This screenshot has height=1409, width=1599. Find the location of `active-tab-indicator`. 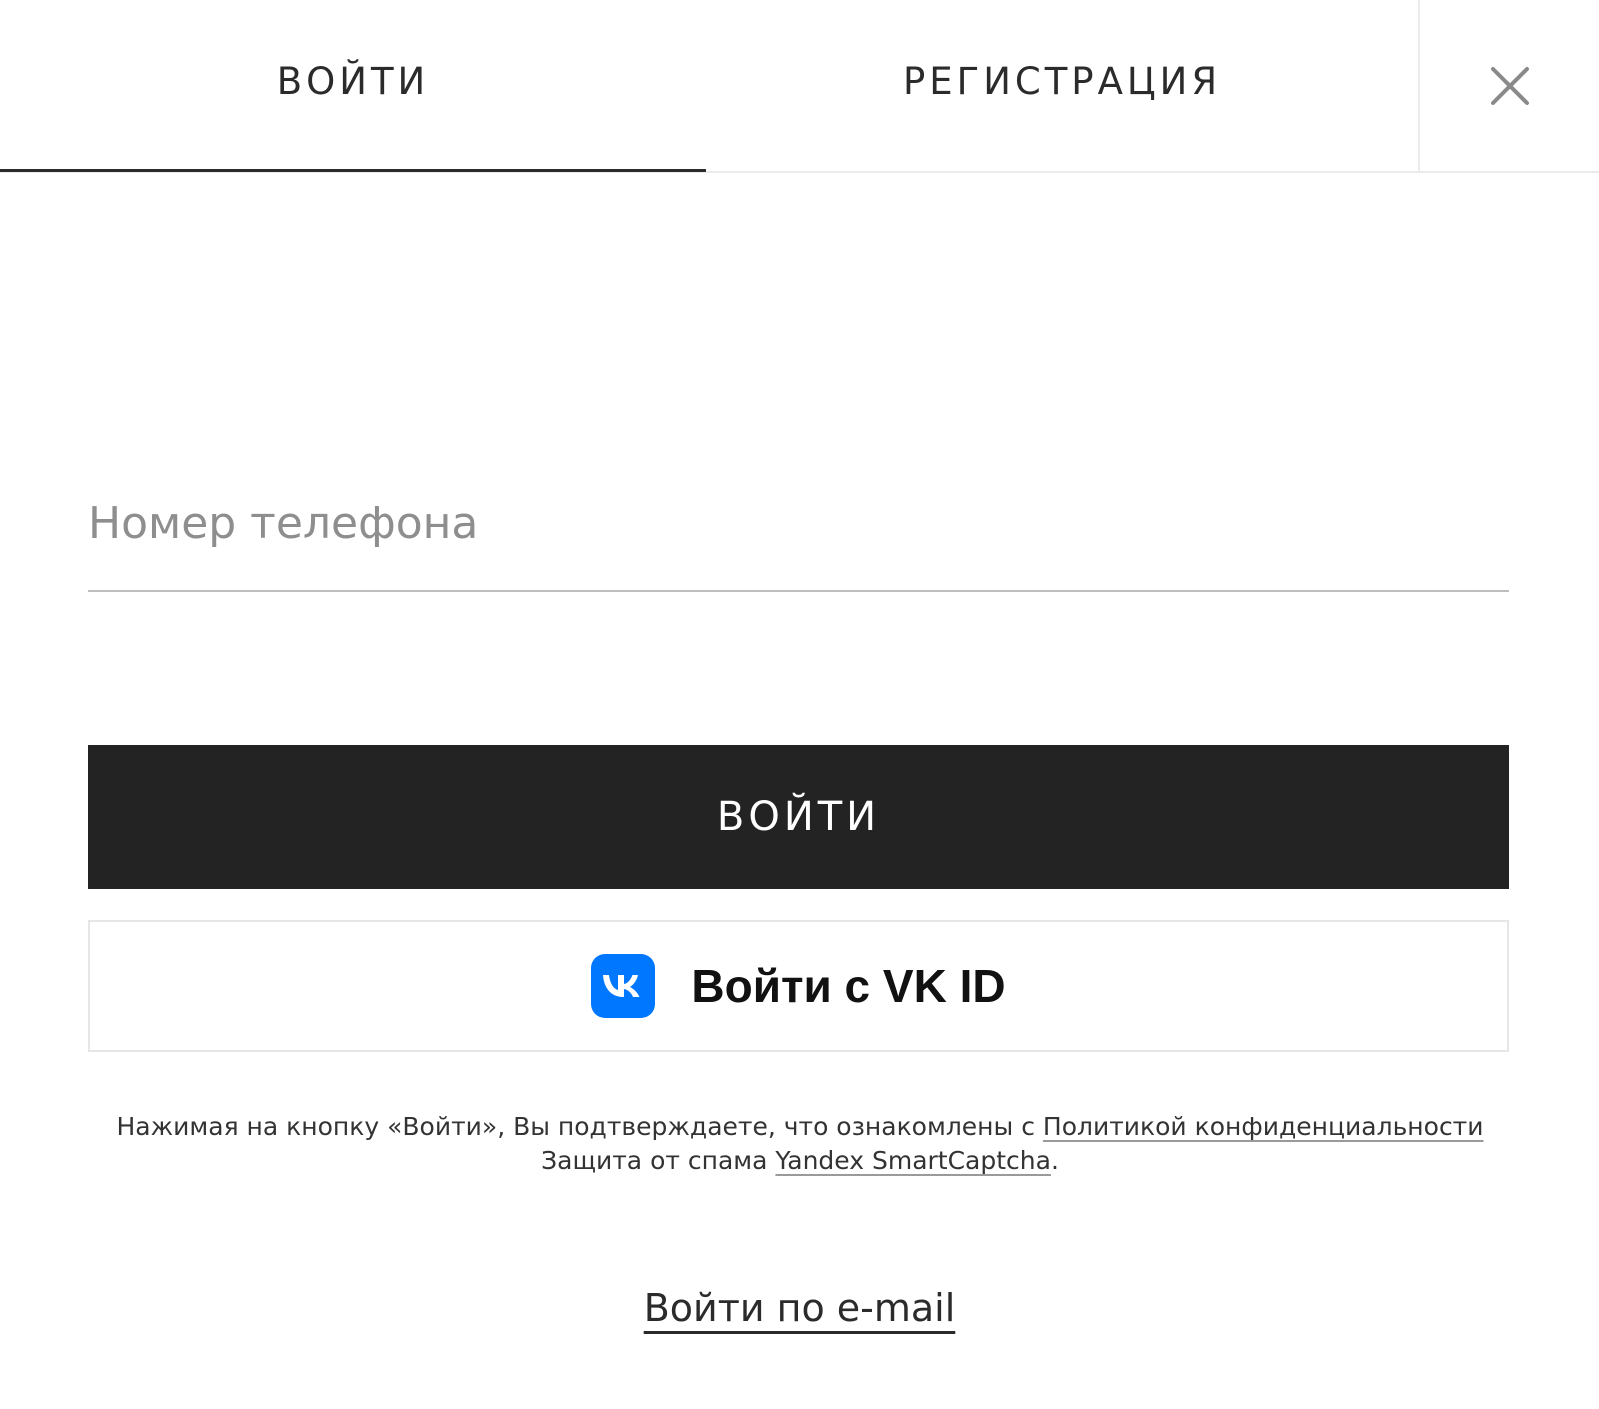

active-tab-indicator is located at coordinates (353, 170).